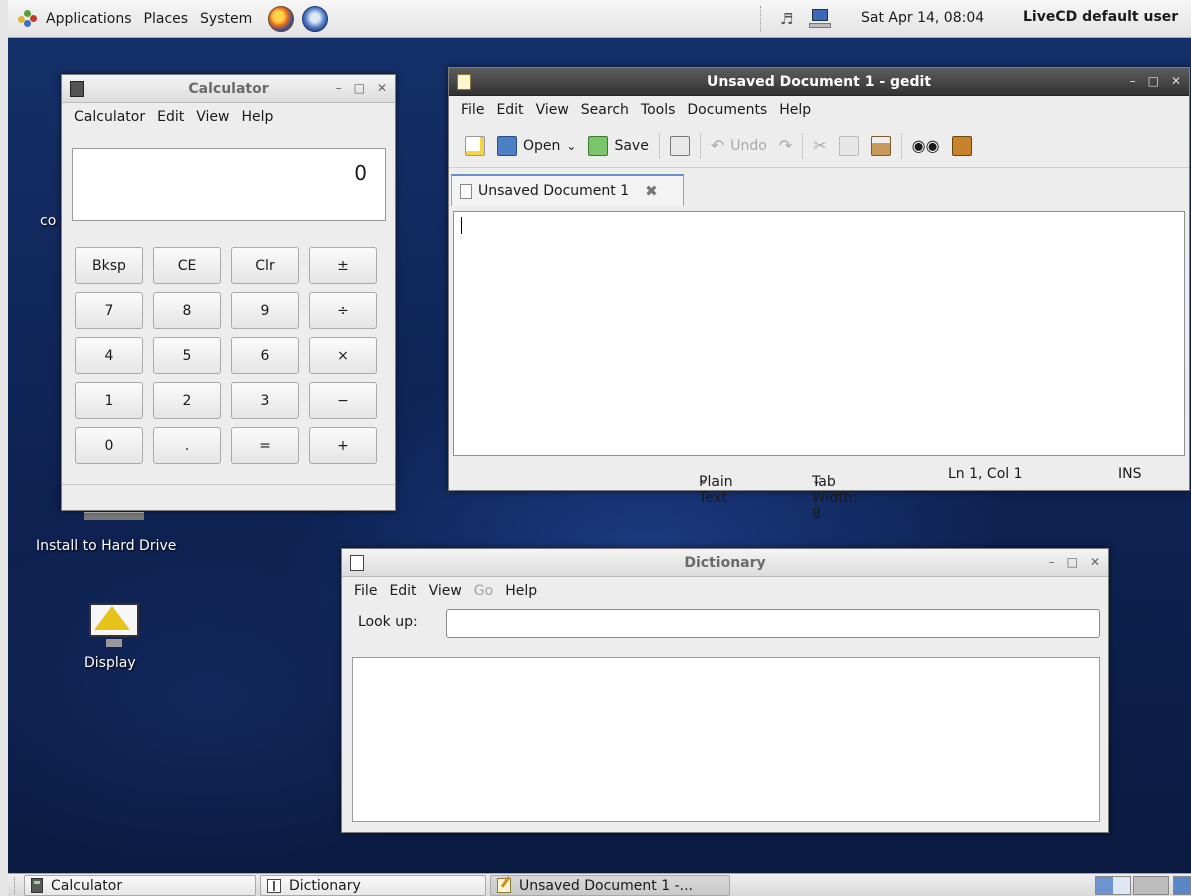 This screenshot has width=1191, height=896. Describe the element at coordinates (536, 146) in the screenshot. I see `open-button: Open ⌄` at that location.